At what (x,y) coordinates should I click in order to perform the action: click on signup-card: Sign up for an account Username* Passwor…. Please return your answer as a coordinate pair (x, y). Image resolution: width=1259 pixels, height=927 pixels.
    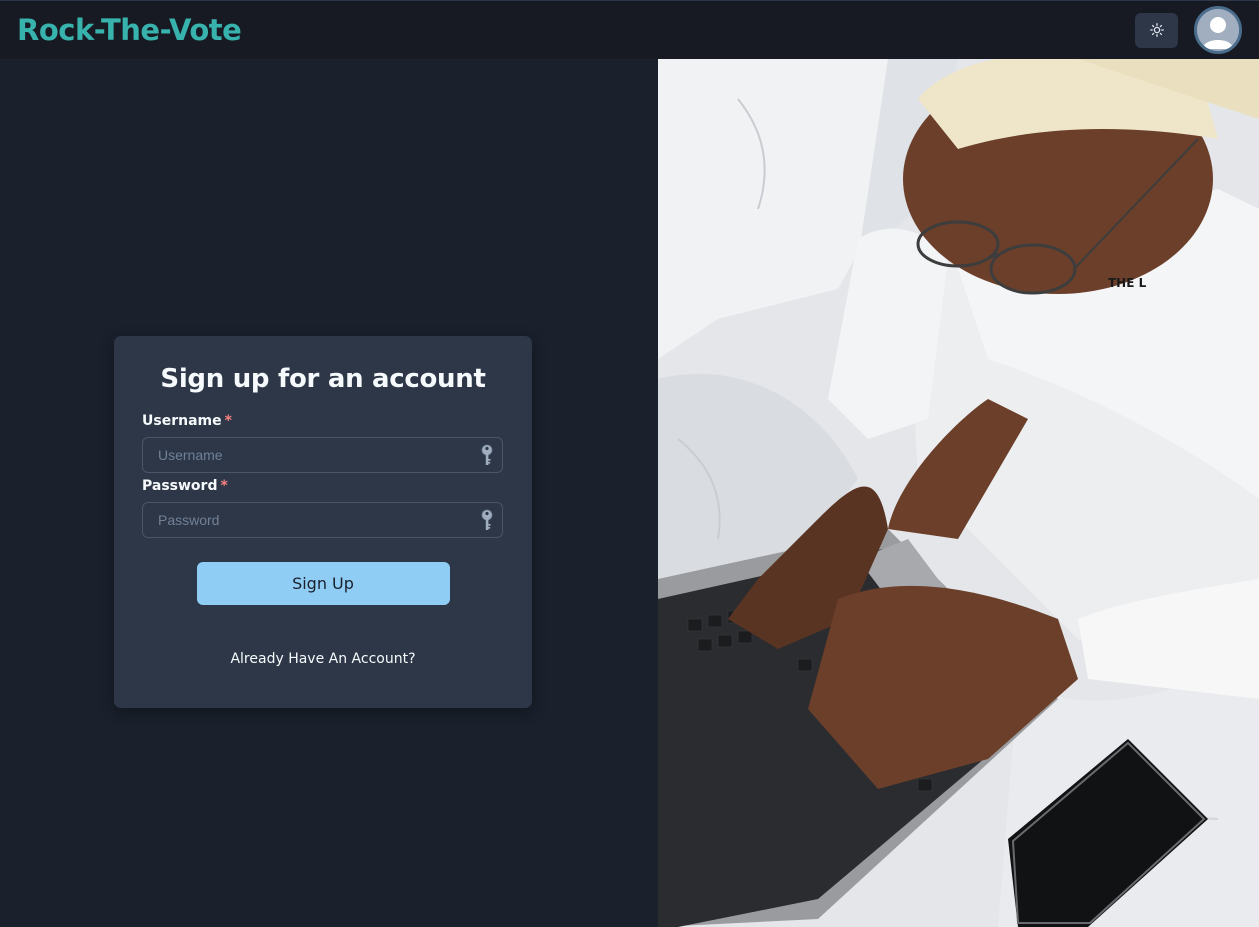
    Looking at the image, I should click on (323, 522).